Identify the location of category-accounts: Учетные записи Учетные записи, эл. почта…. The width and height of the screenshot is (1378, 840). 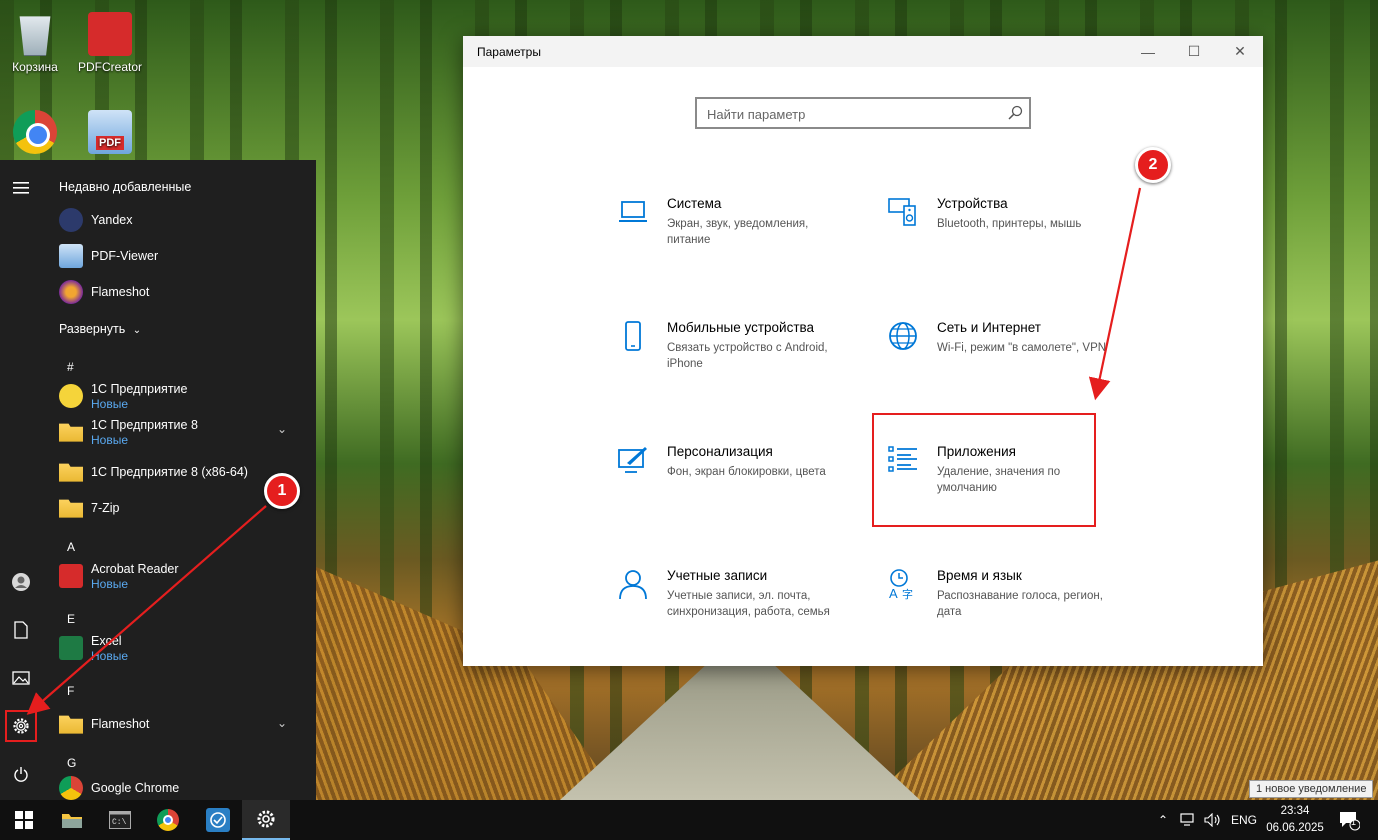
(742, 603).